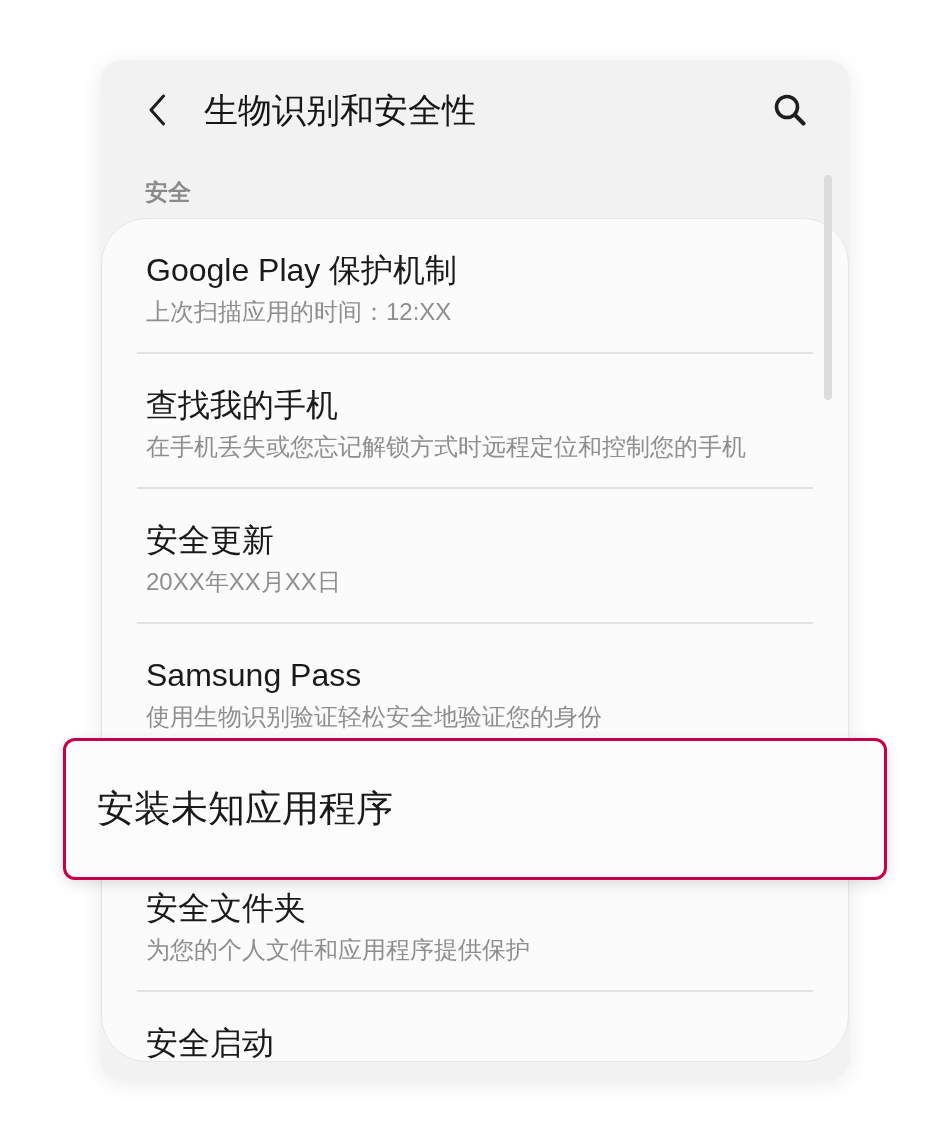  I want to click on item-title: 安全文件夹, so click(226, 908).